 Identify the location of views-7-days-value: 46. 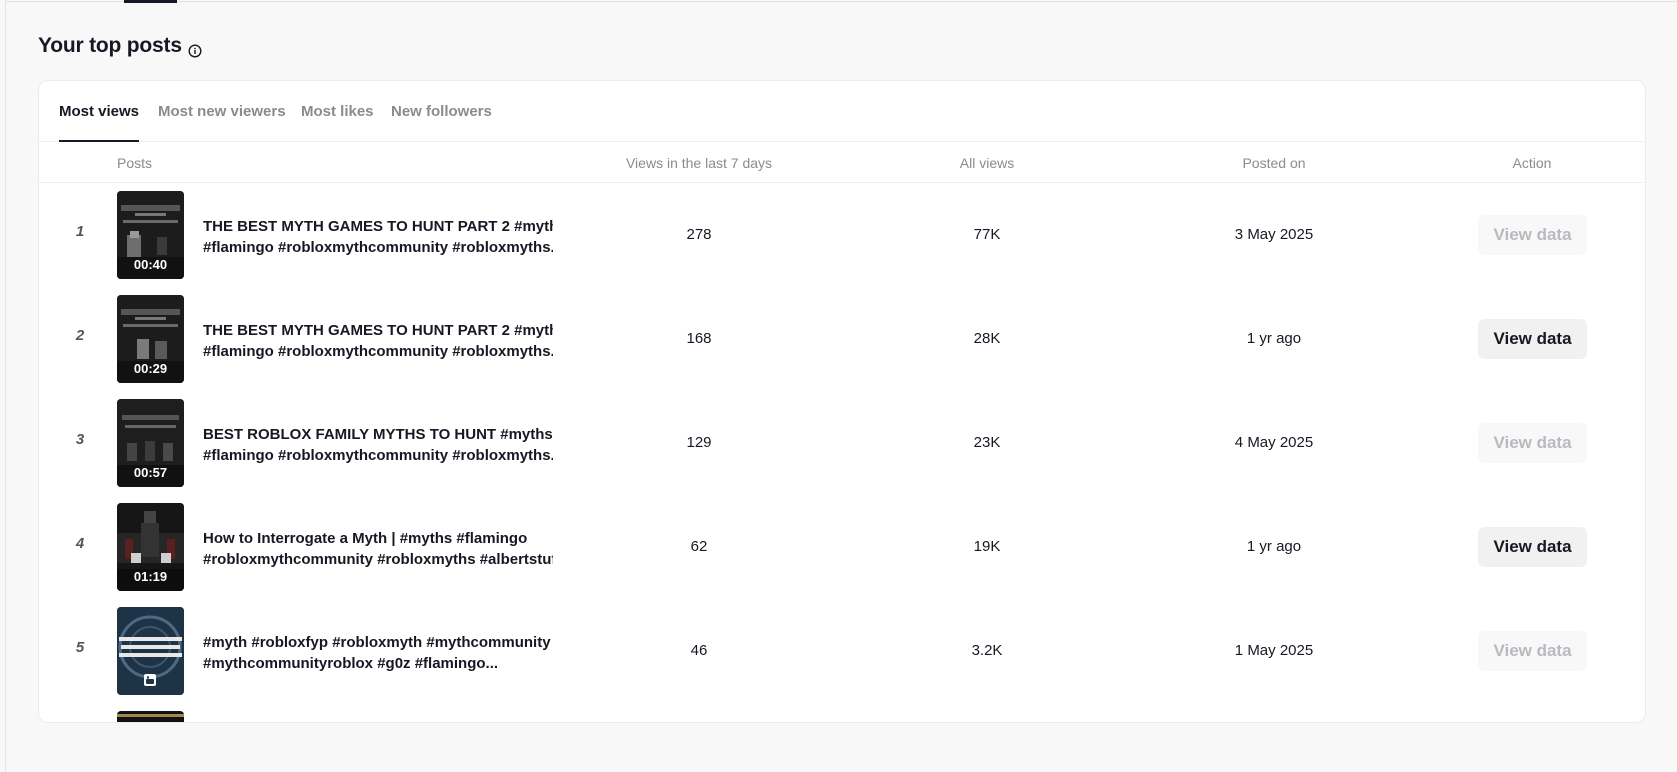
(699, 650).